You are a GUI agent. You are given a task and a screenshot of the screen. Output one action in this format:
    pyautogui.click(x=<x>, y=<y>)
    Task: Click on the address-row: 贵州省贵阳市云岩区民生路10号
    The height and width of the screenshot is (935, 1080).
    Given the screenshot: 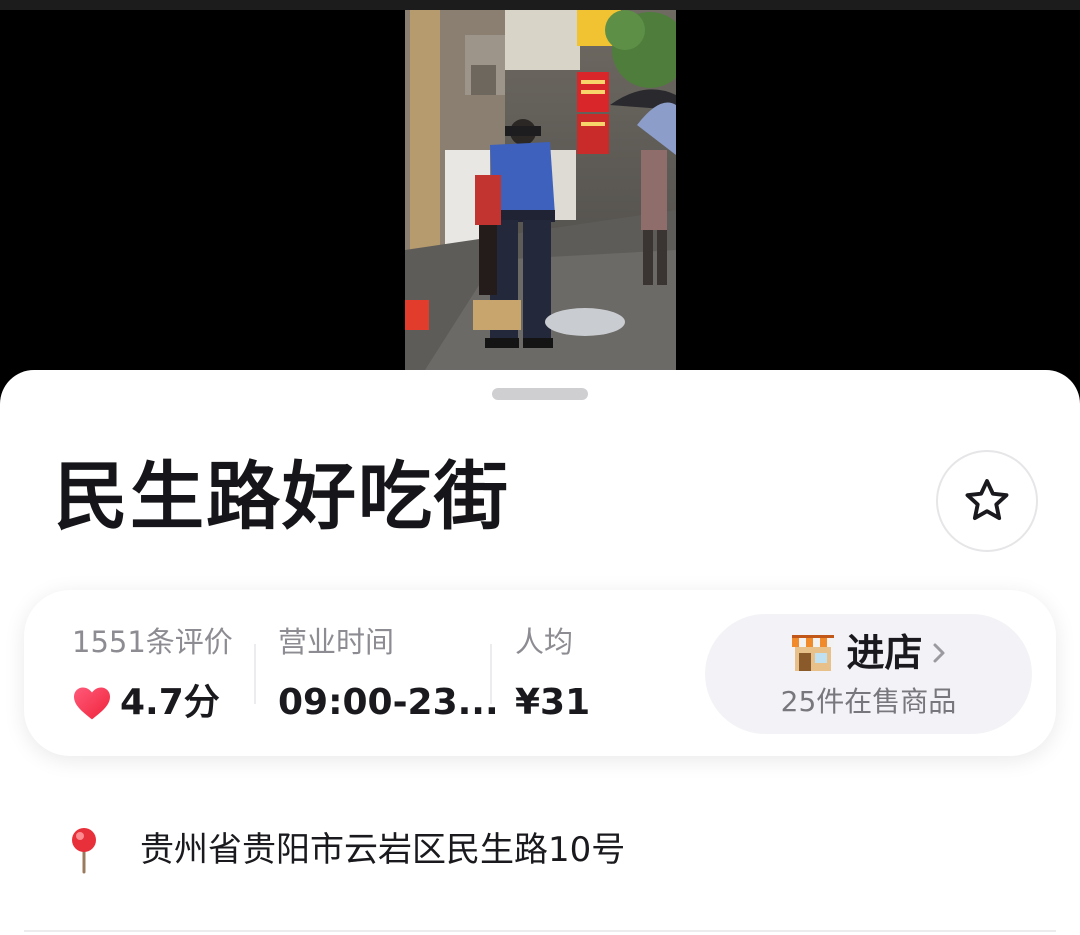 What is the action you would take?
    pyautogui.click(x=345, y=850)
    